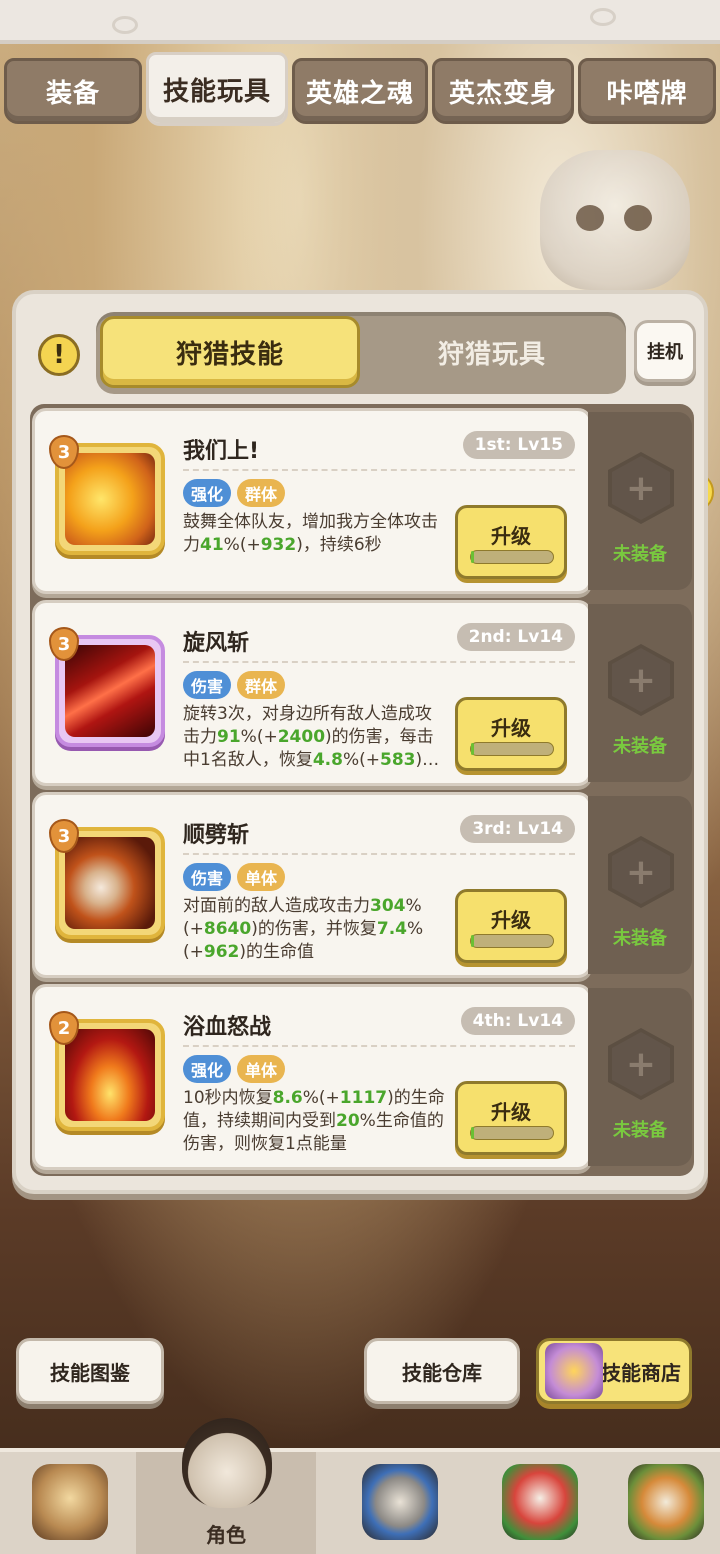 The image size is (720, 1554). Describe the element at coordinates (360, 22) in the screenshot. I see `top-strip` at that location.